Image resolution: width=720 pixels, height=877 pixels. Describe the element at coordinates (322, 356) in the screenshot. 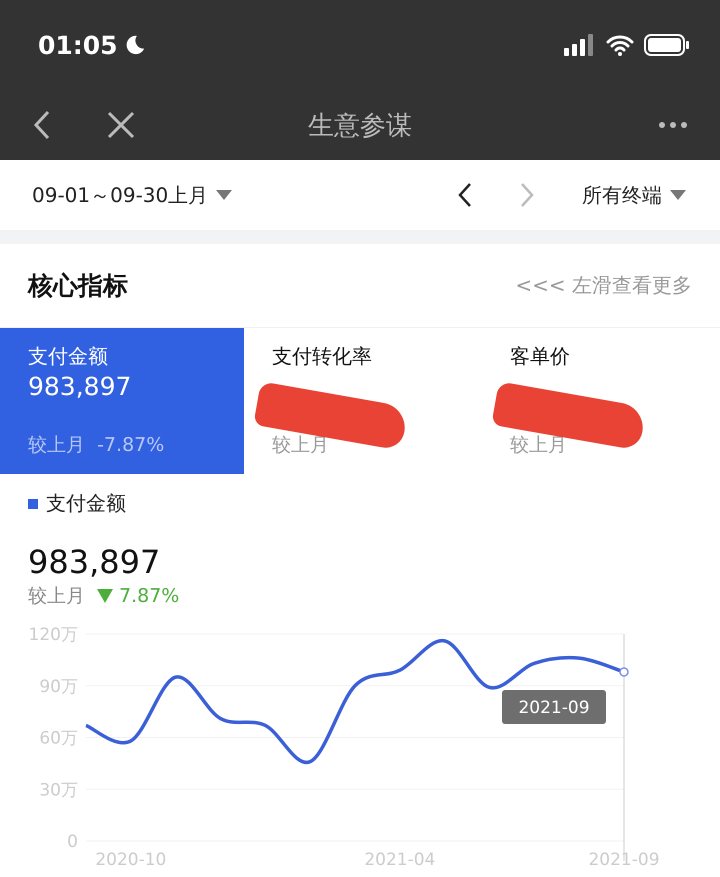

I see `metric-title: 支付转化率` at that location.